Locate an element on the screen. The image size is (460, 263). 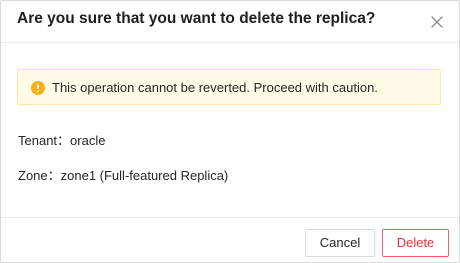
tenant-field: Tenant：oracle is located at coordinates (62, 140).